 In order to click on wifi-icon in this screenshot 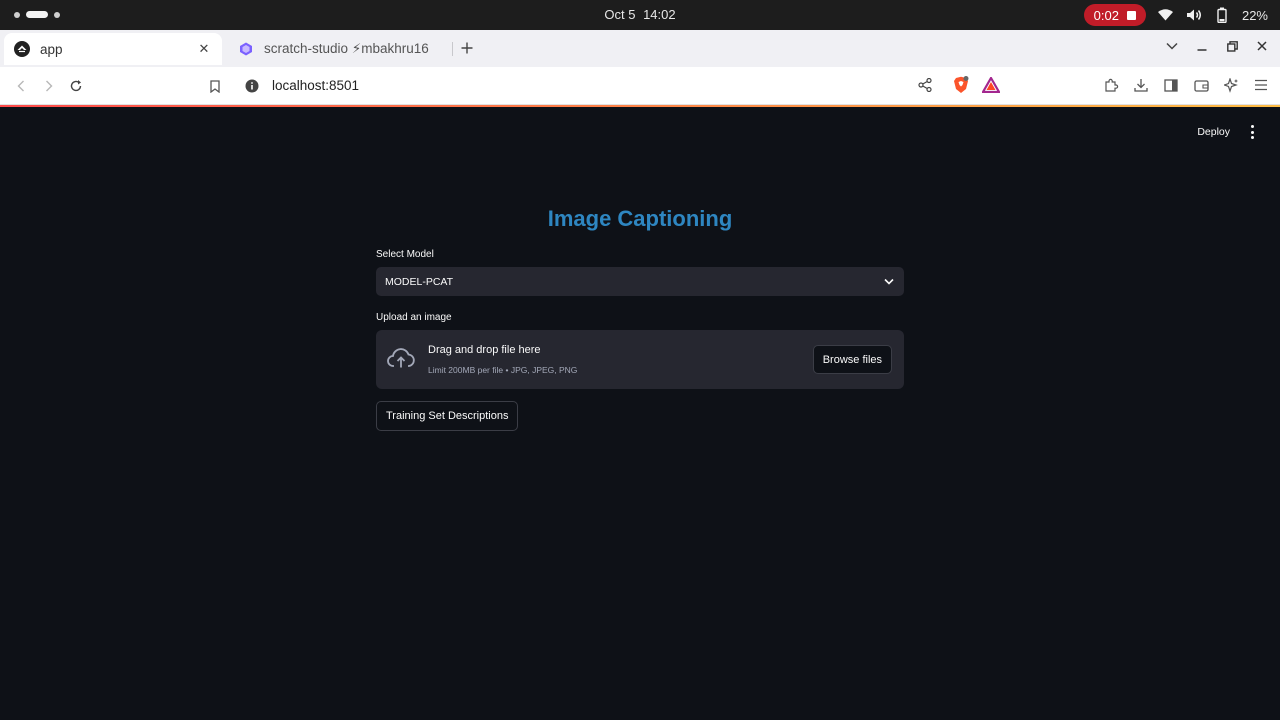, I will do `click(1166, 15)`.